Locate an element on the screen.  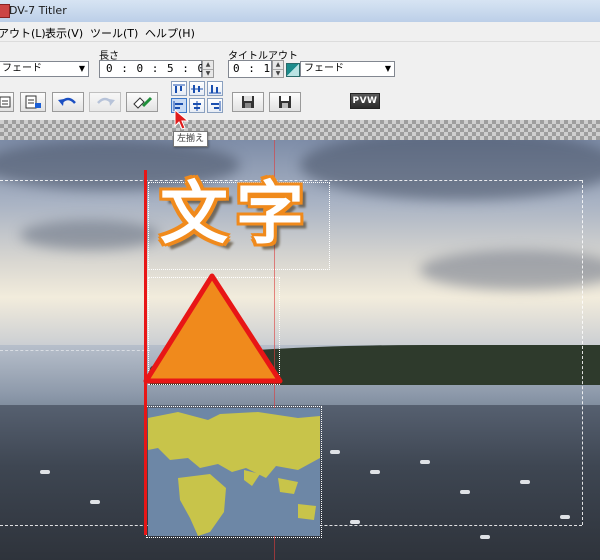
save-as-button is located at coordinates (285, 102).